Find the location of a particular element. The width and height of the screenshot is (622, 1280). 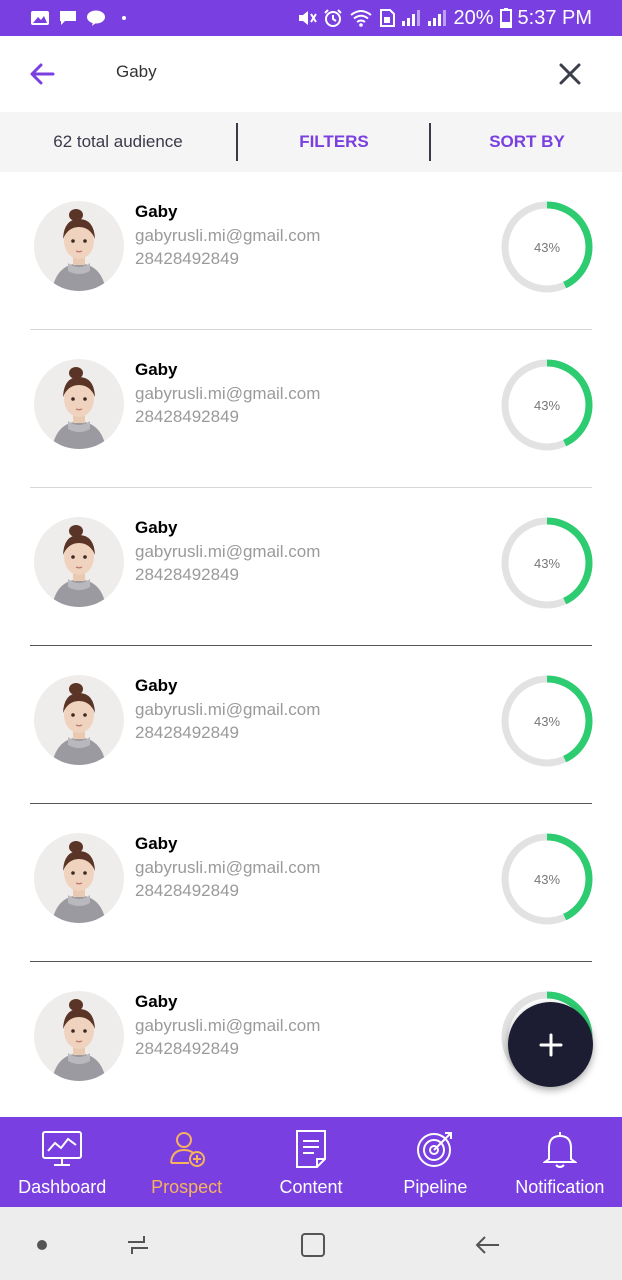

more-notifications-icon is located at coordinates (124, 18).